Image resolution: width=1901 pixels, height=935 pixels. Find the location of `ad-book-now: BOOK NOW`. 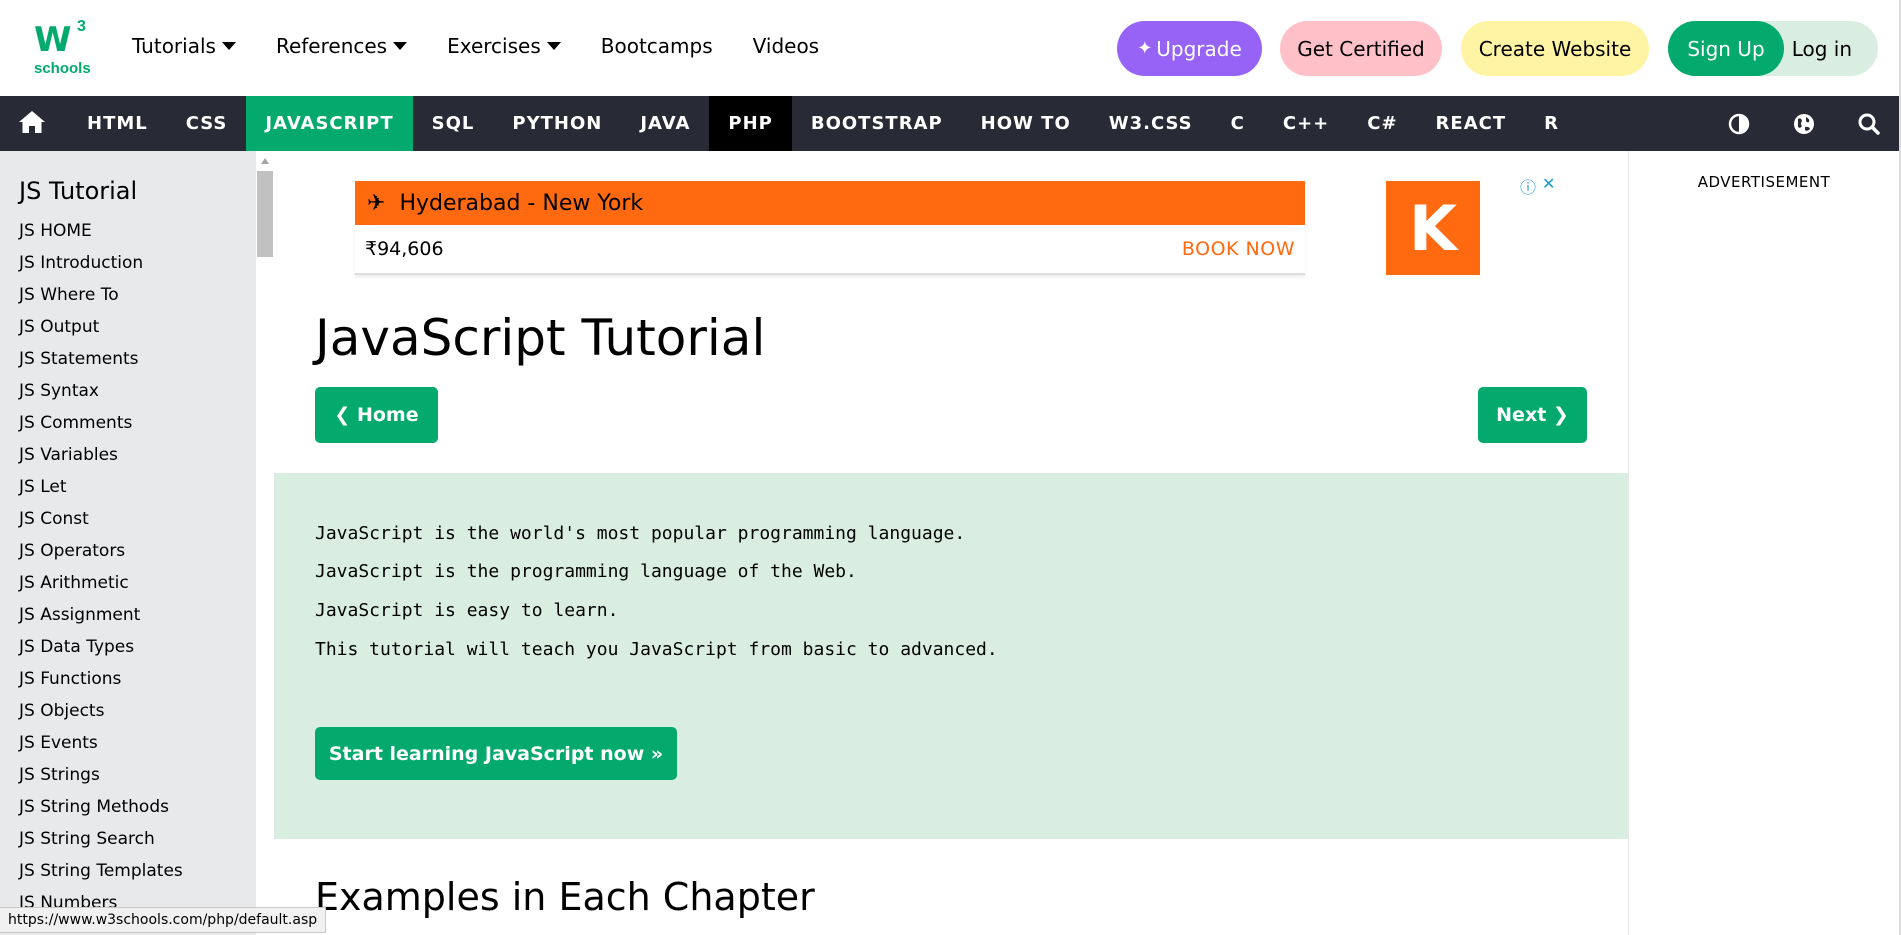

ad-book-now: BOOK NOW is located at coordinates (1238, 249).